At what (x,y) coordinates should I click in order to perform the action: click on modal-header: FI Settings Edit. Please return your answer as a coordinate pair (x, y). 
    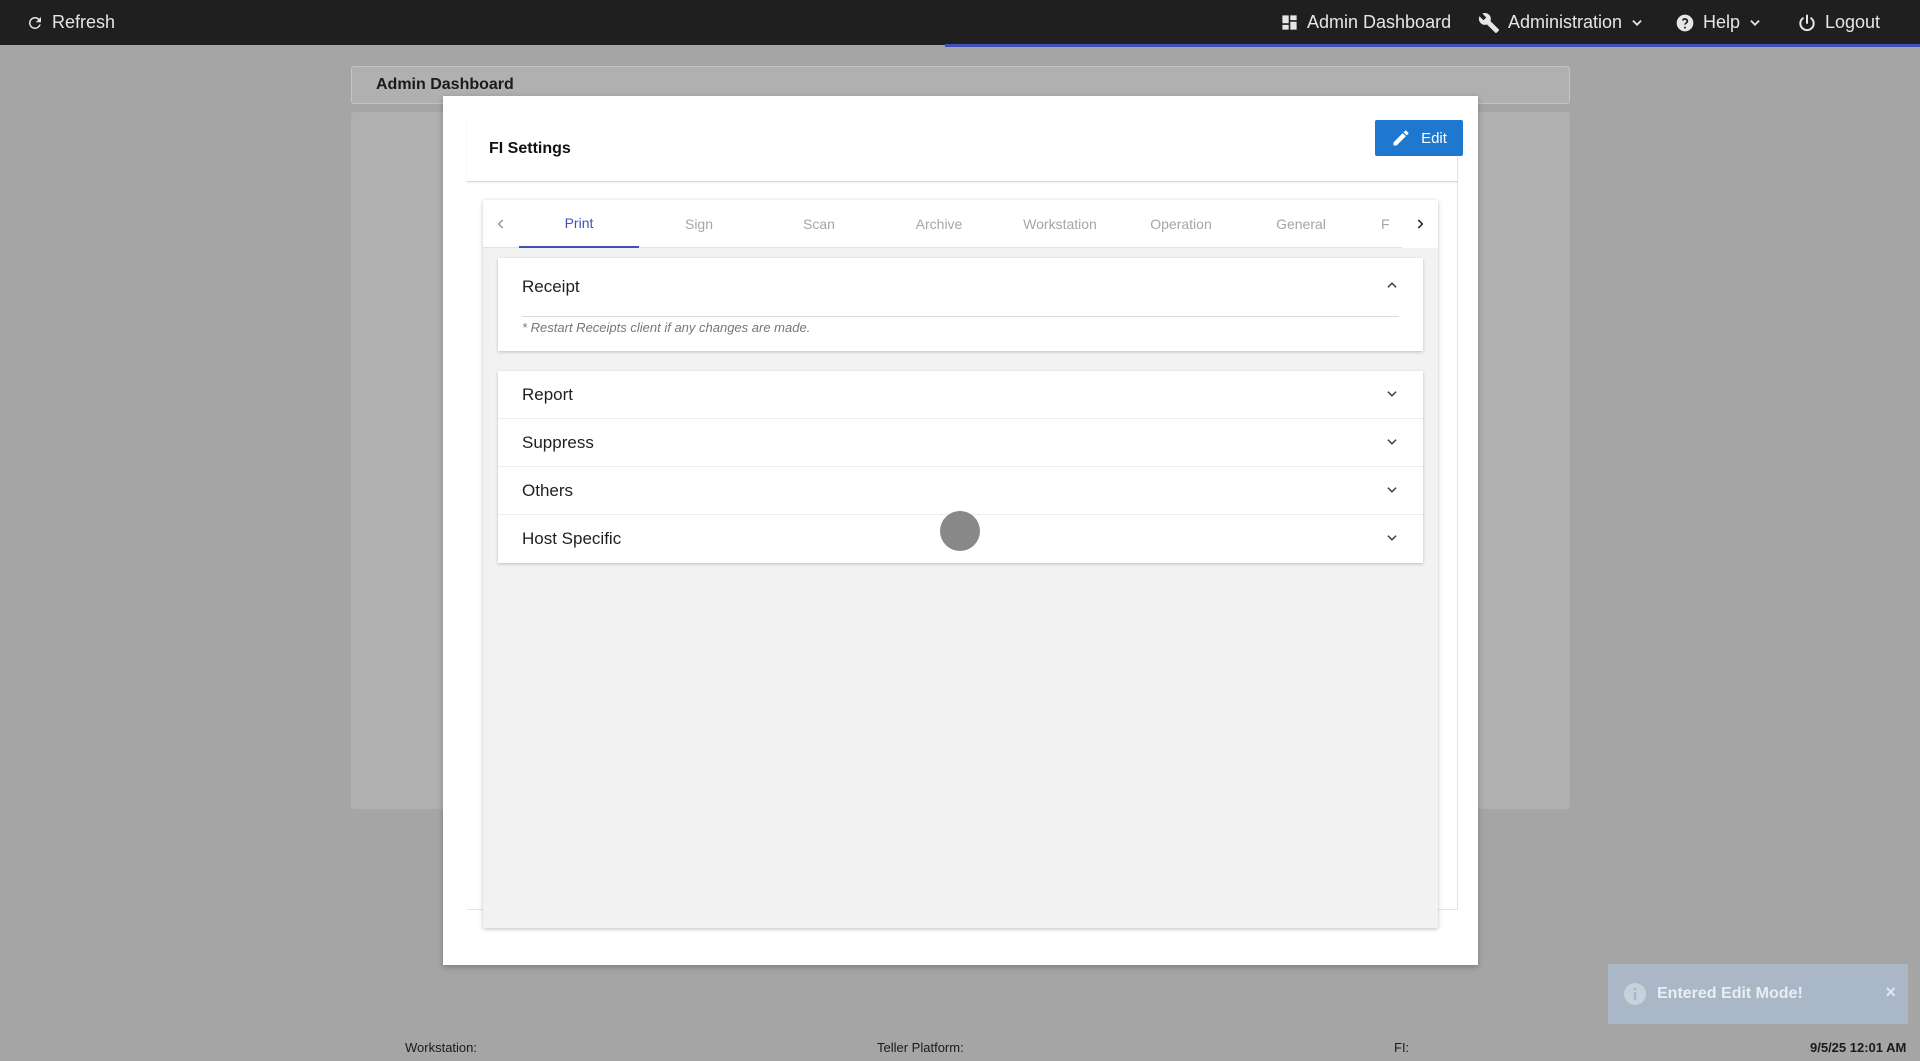
    Looking at the image, I should click on (965, 151).